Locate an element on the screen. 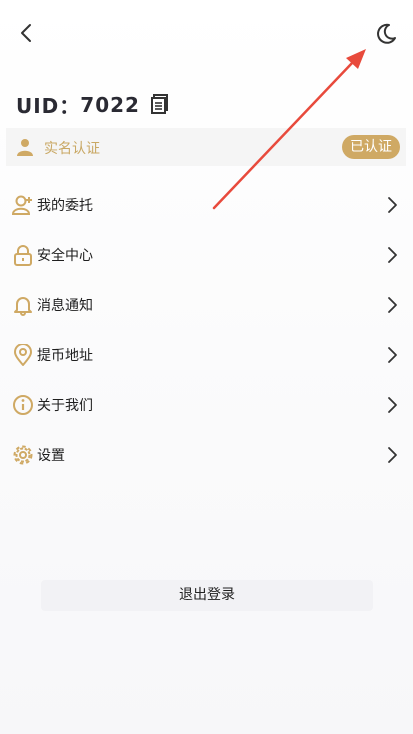 The image size is (413, 734). back-button is located at coordinates (27, 33).